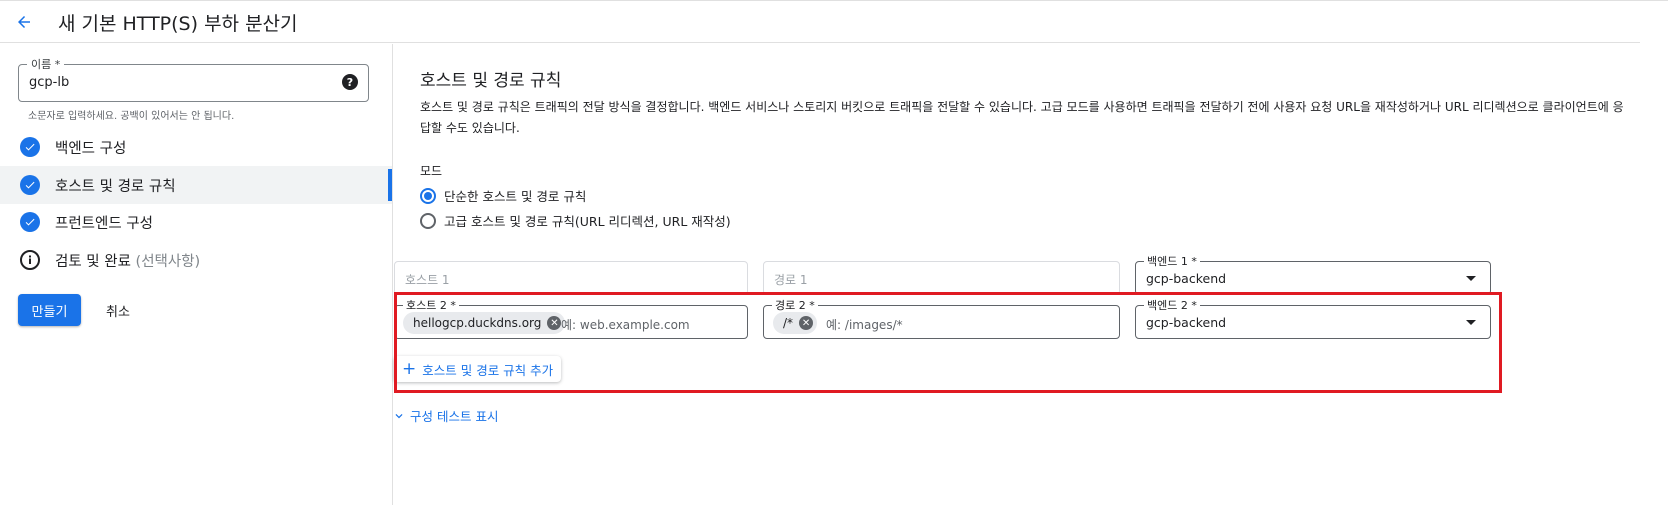 The height and width of the screenshot is (505, 1668). Describe the element at coordinates (128, 261) in the screenshot. I see `step-label: 검토 및 완료 (선택사항)` at that location.